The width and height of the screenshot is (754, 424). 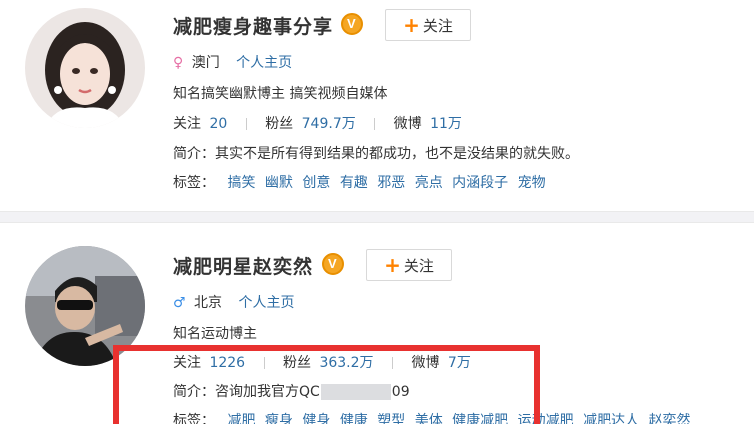 What do you see at coordinates (233, 302) in the screenshot?
I see `location-row-2: ♂ 北京 个人主页` at bounding box center [233, 302].